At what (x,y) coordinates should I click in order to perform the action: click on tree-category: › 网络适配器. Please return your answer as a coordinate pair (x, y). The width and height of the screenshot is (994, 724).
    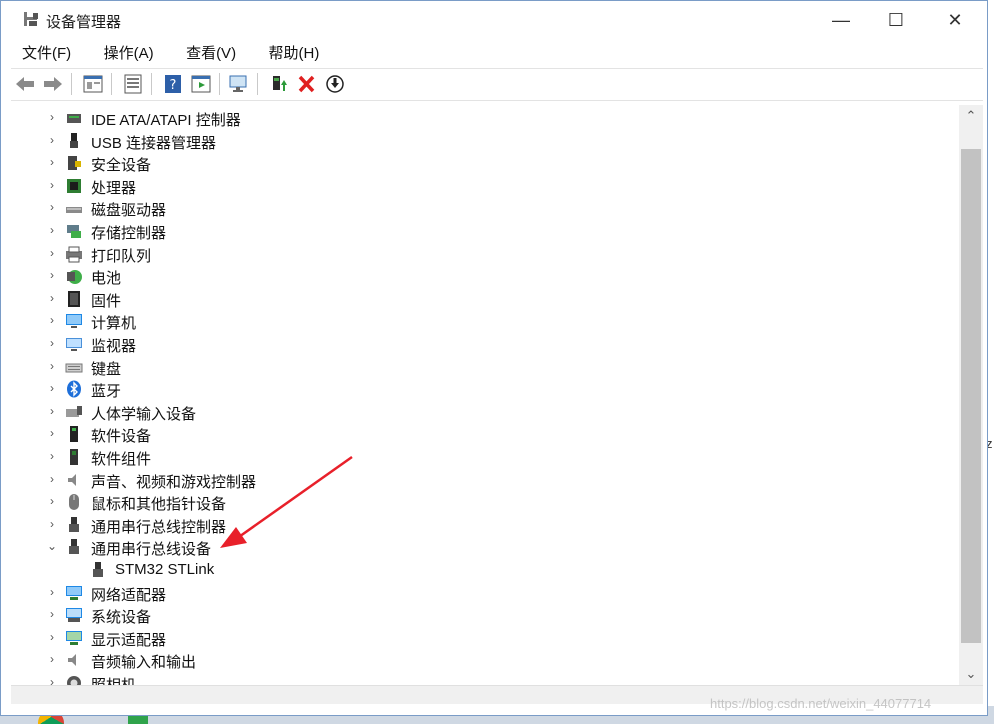
    Looking at the image, I should click on (485, 593).